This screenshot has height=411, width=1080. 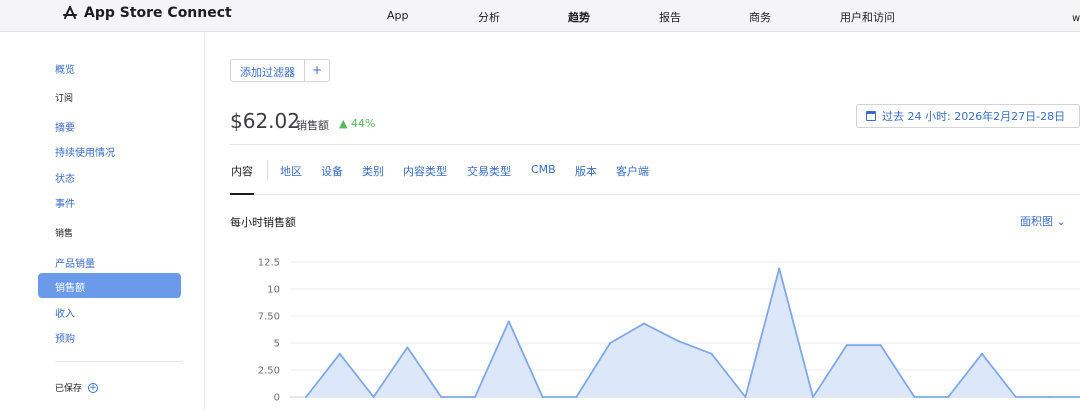 I want to click on sidebar-item-retention: 持续使用情况, so click(x=85, y=151).